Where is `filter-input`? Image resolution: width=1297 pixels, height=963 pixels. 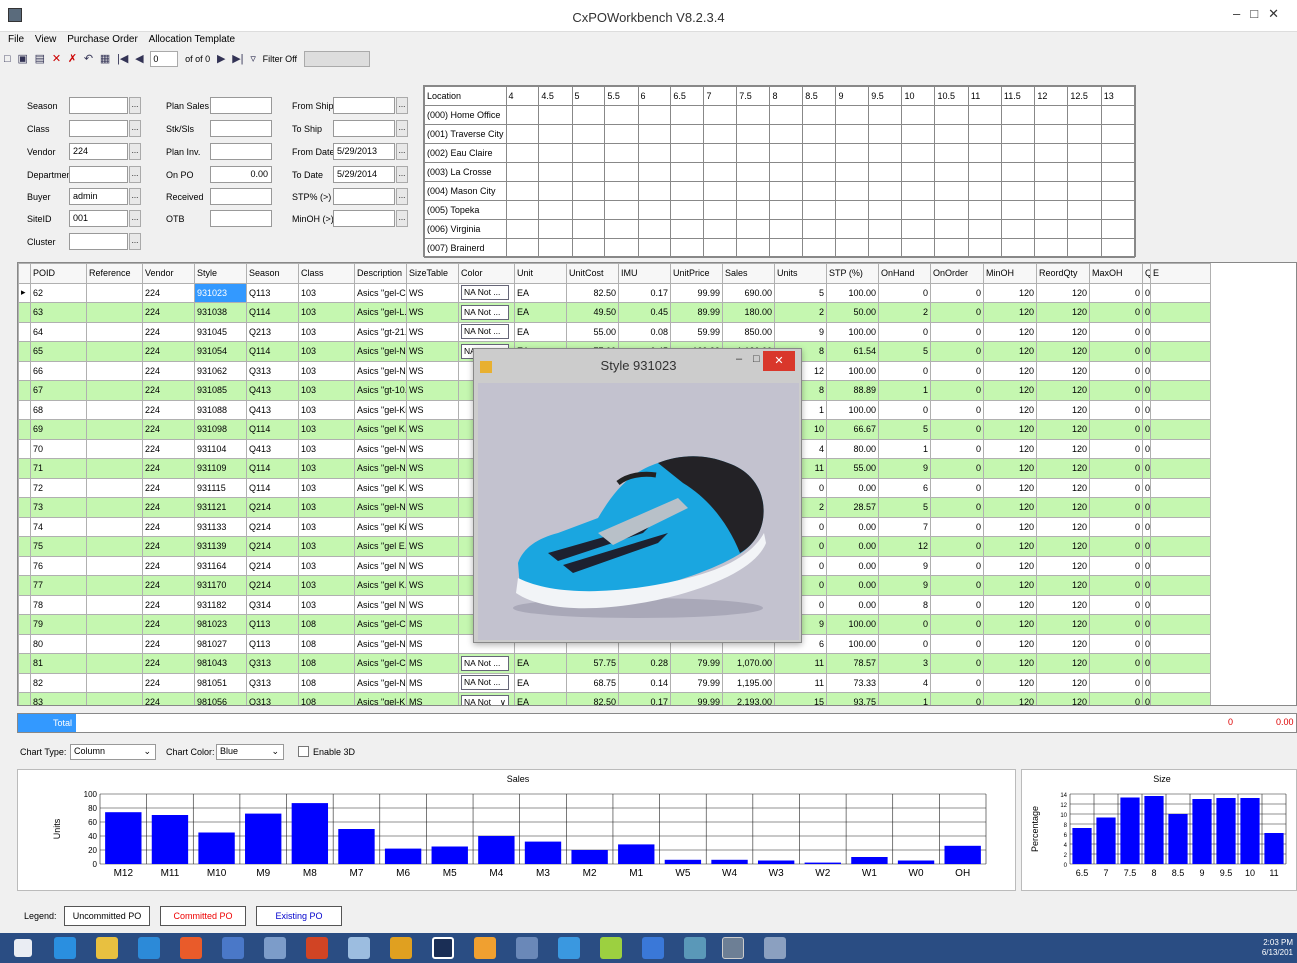
filter-input is located at coordinates (241, 196).